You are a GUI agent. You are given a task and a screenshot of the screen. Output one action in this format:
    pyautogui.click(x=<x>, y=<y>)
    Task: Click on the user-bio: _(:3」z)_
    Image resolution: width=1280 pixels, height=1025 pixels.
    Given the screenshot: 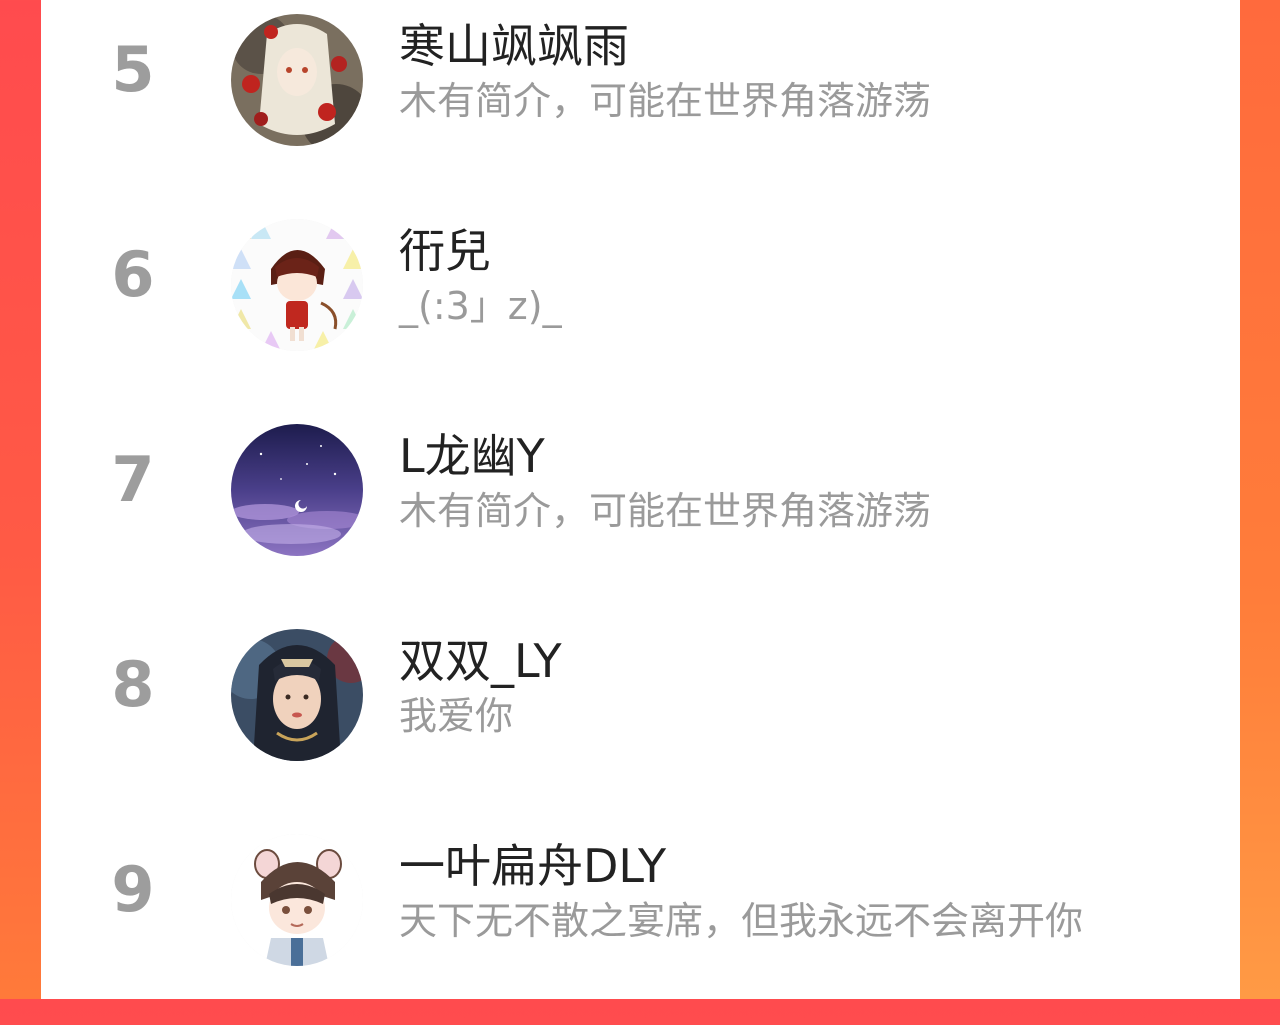 What is the action you would take?
    pyautogui.click(x=480, y=306)
    